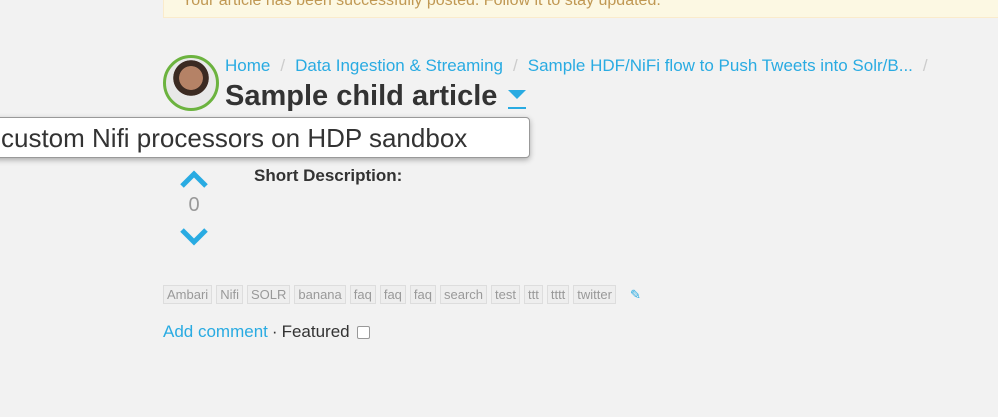 The height and width of the screenshot is (417, 998). Describe the element at coordinates (594, 294) in the screenshot. I see `tag: twitter` at that location.